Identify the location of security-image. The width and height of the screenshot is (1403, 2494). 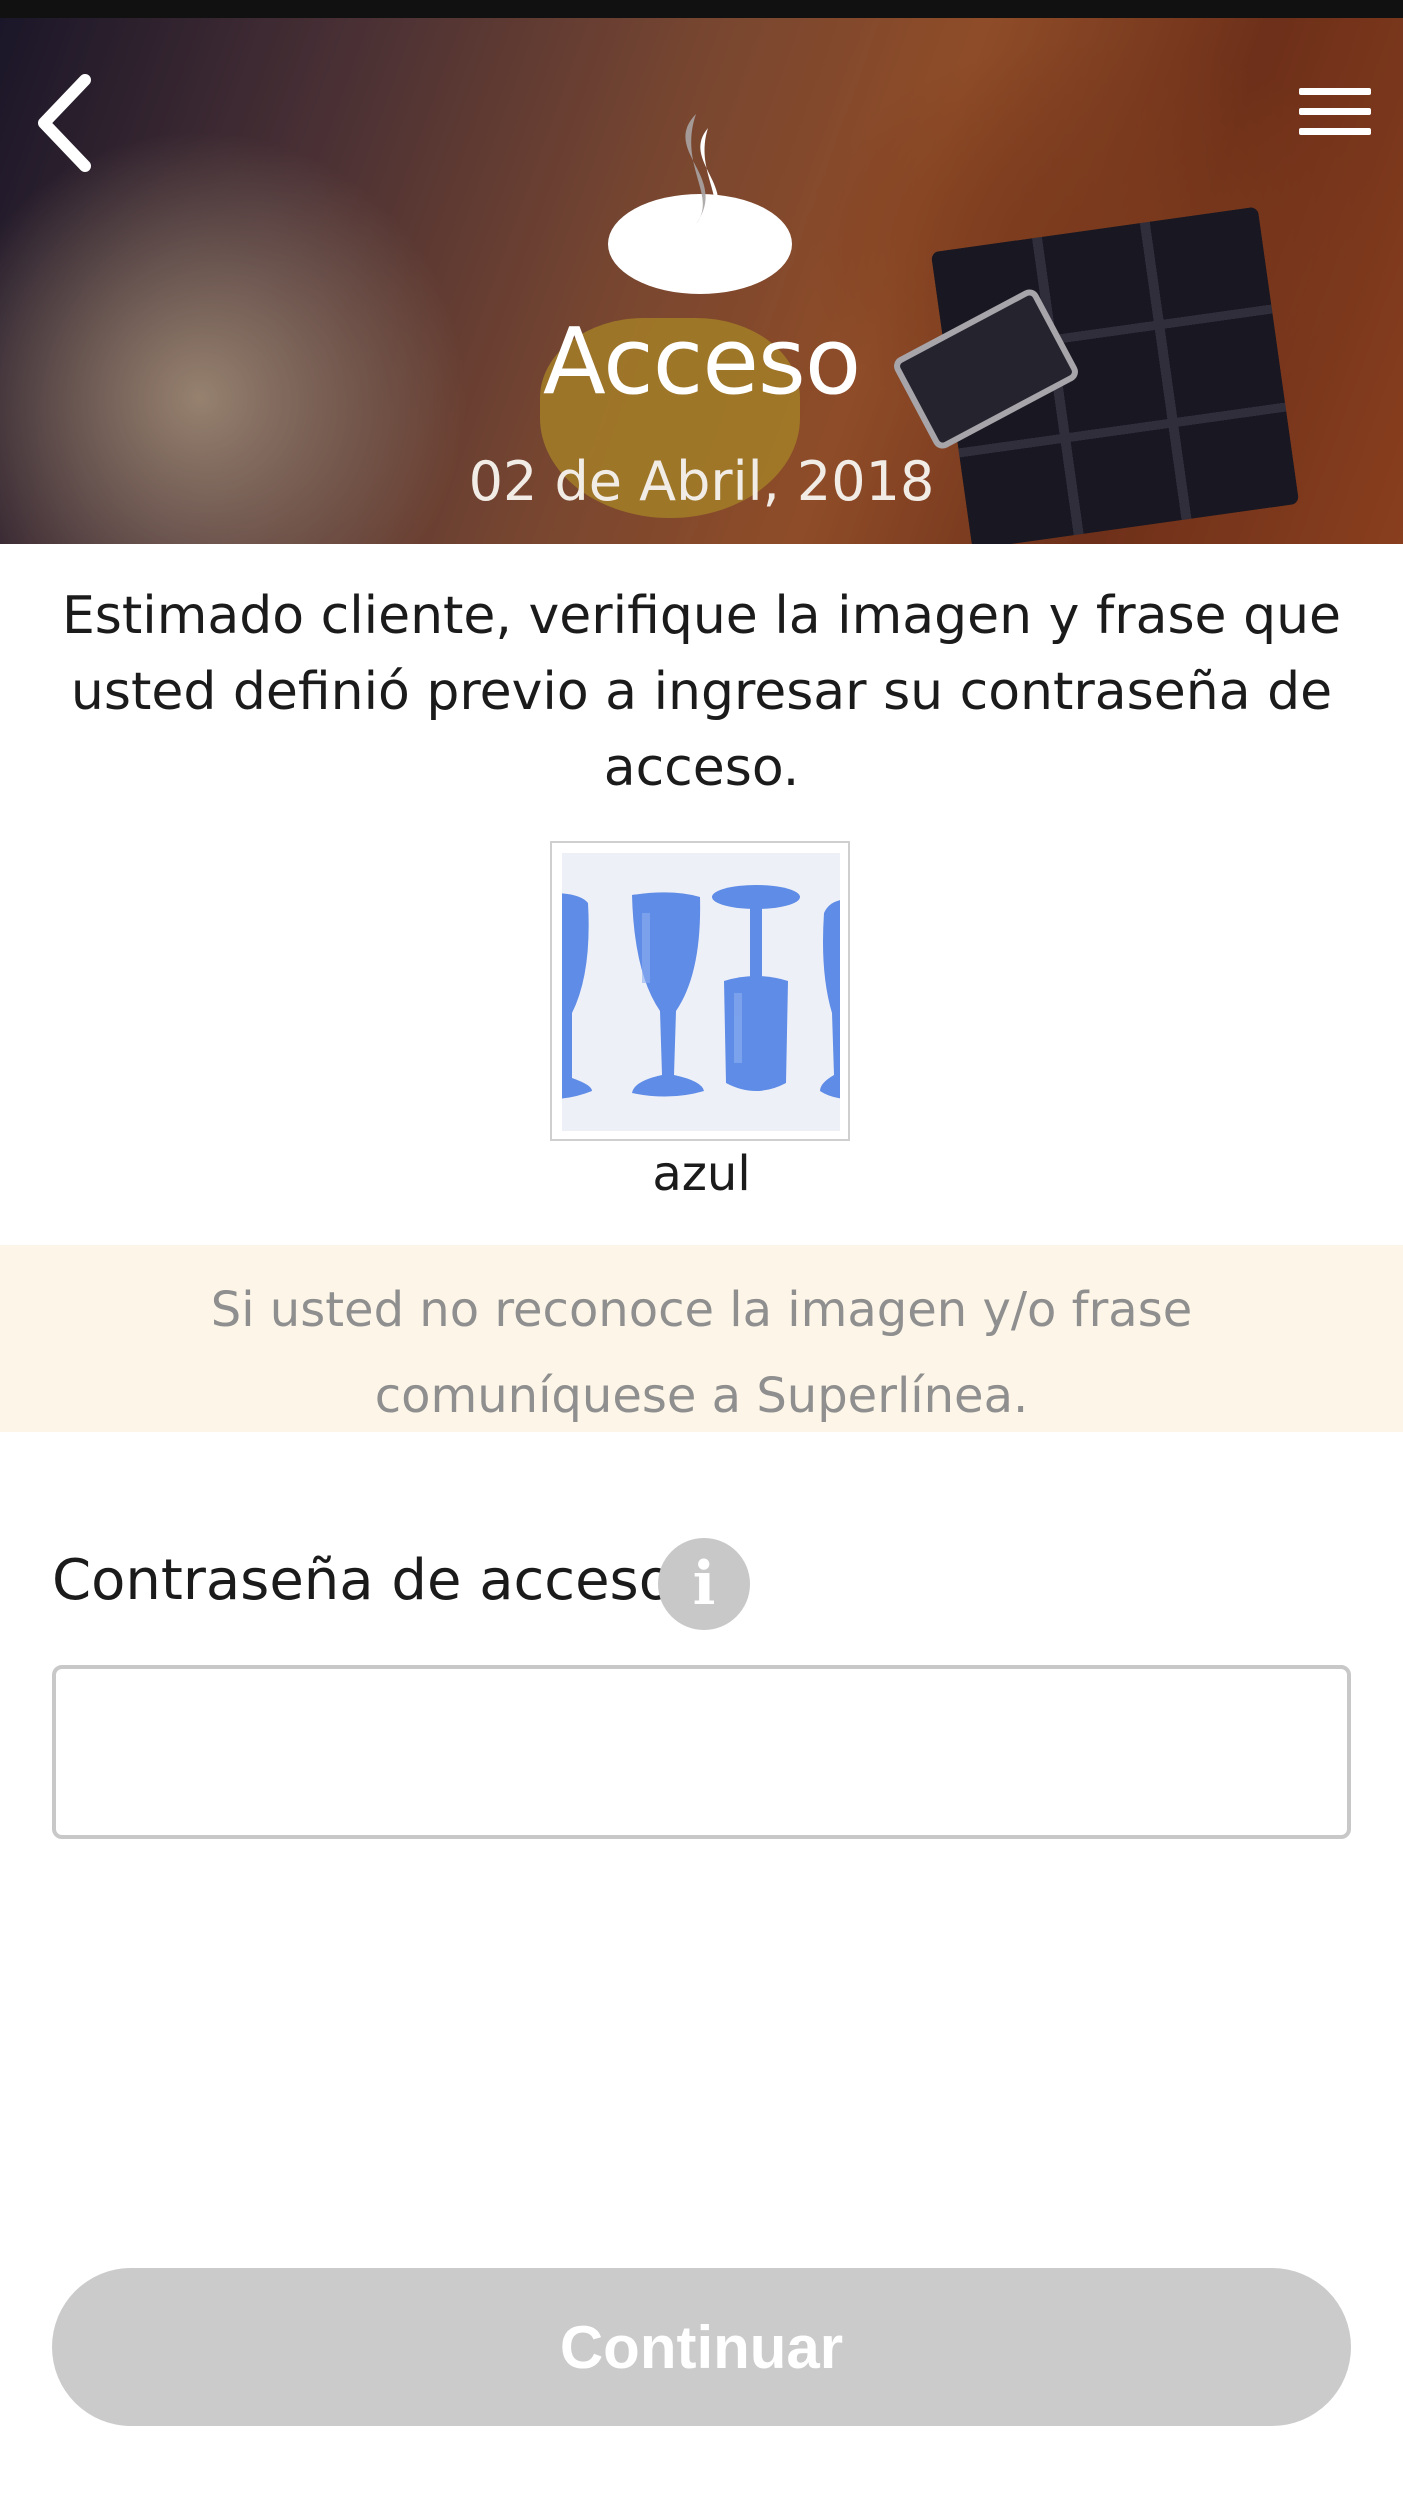
(700, 991).